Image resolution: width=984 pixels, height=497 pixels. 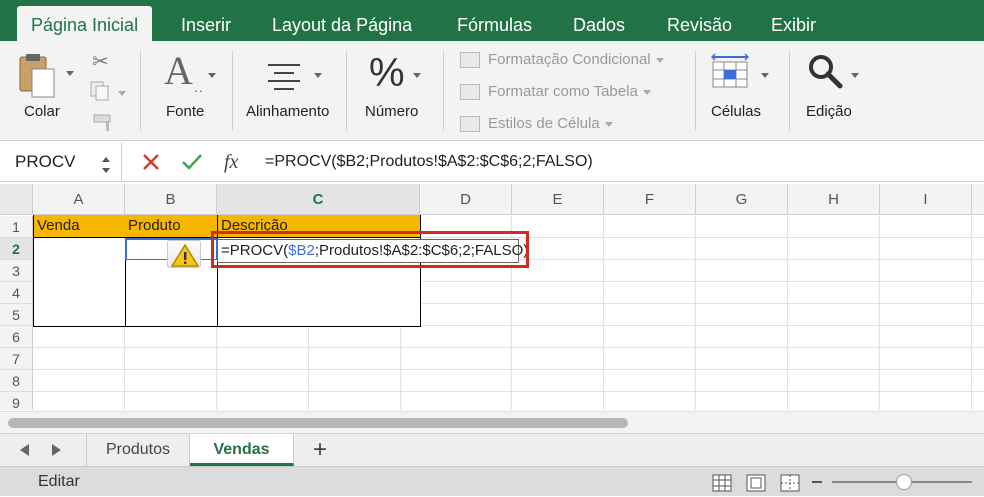 What do you see at coordinates (793, 23) in the screenshot?
I see `tab-exibir: Exibir` at bounding box center [793, 23].